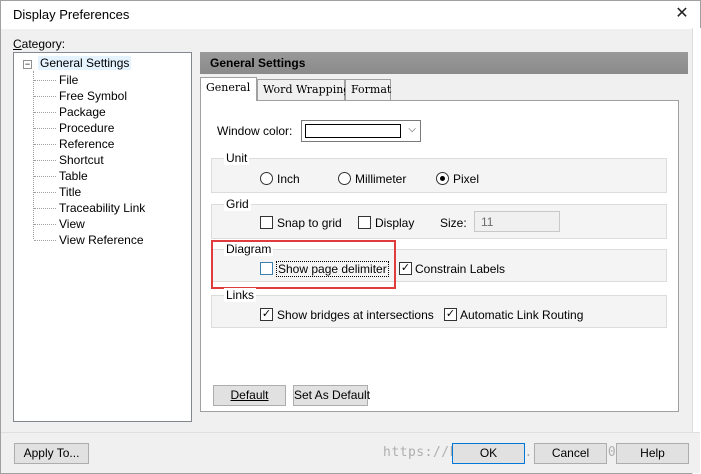 This screenshot has height=474, width=701. I want to click on unit-group: Unit Inch Millimeter Pixel, so click(439, 172).